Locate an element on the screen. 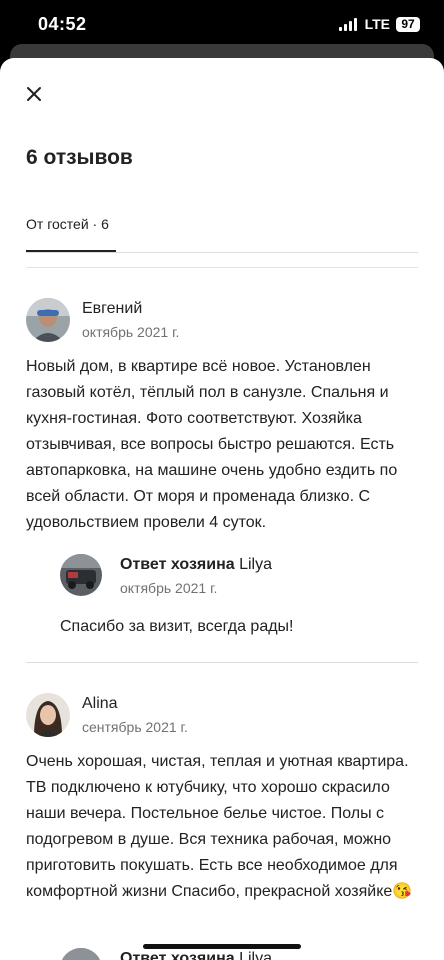 This screenshot has width=444, height=960. reply-text: Спасибо за визит, всегда рады! is located at coordinates (177, 626).